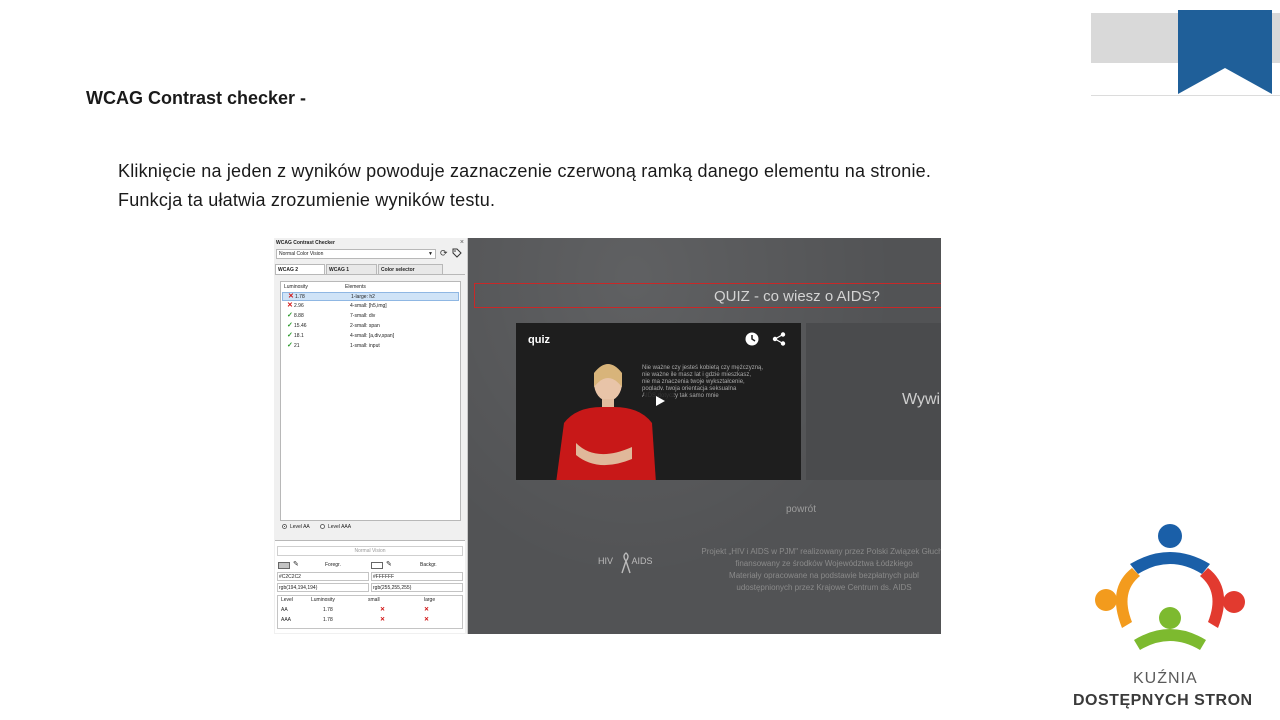 This screenshot has width=1280, height=720. I want to click on kuznia-logo-icon, so click(1170, 587).